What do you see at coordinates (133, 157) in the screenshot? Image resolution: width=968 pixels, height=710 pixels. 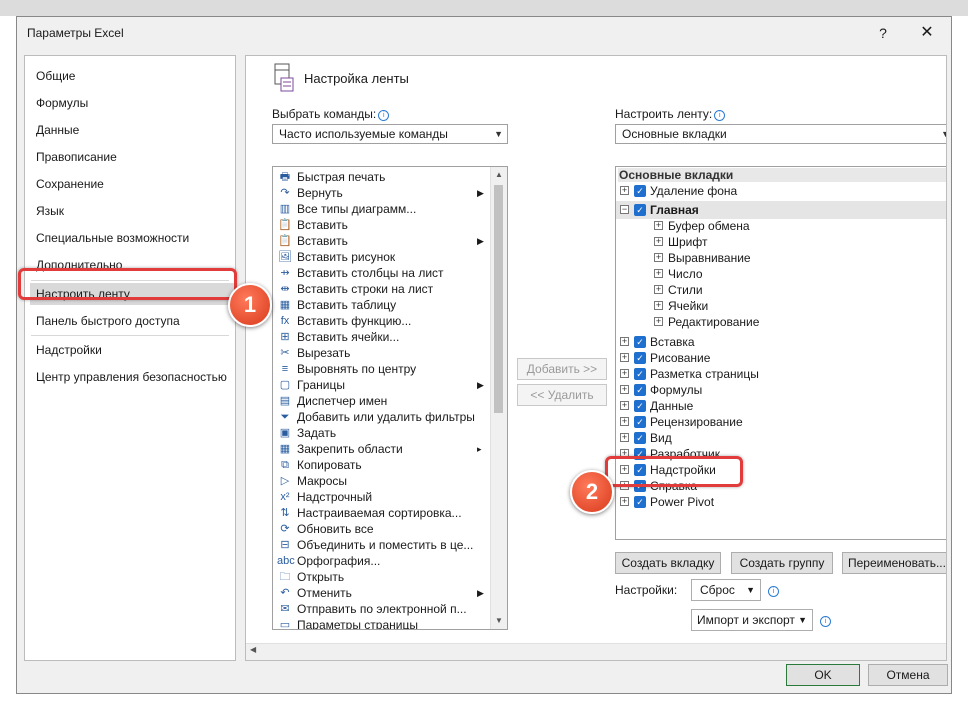 I see `nav-item-proofing: Правописание` at bounding box center [133, 157].